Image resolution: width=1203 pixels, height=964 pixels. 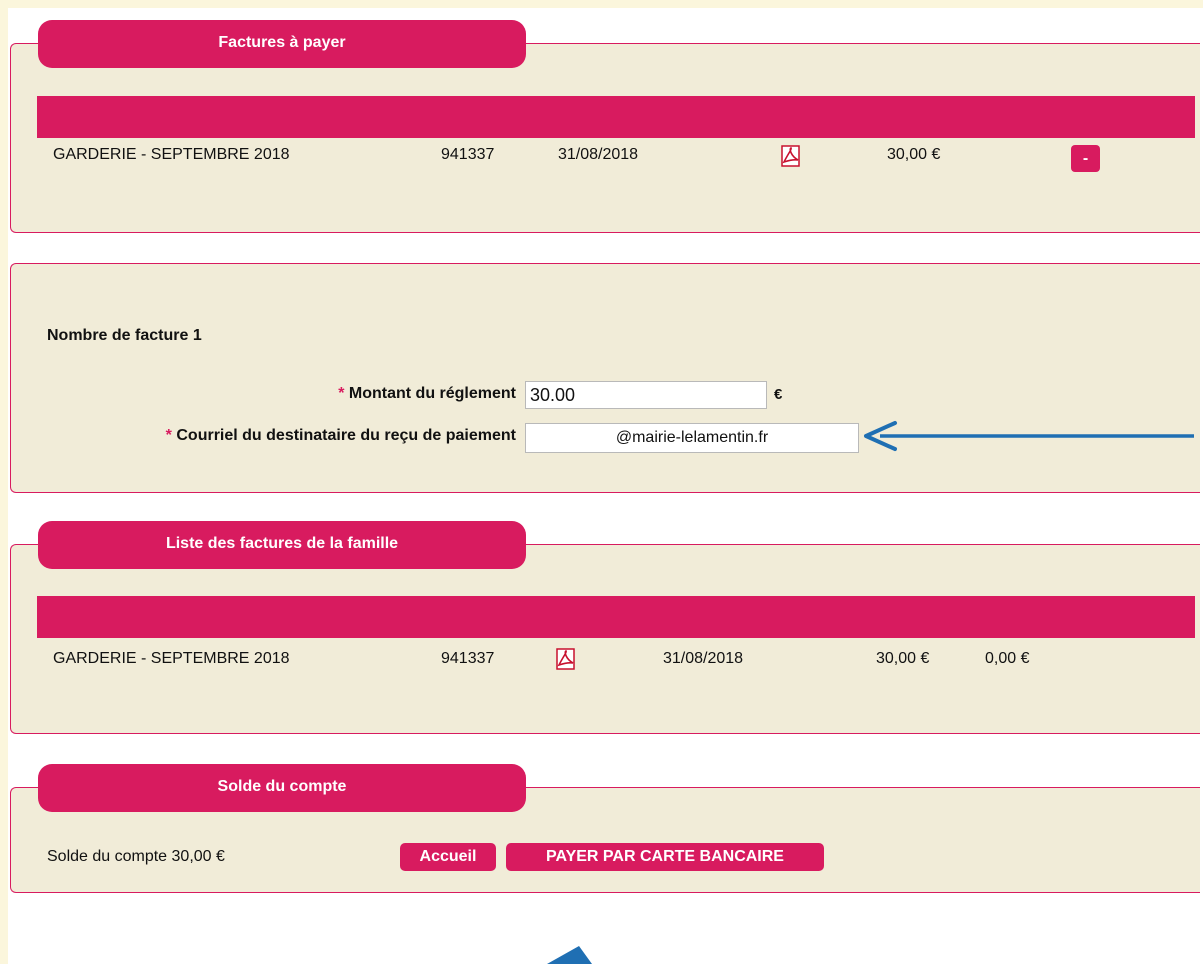 What do you see at coordinates (136, 856) in the screenshot?
I see `solde-text: Solde du compte 30,00 €` at bounding box center [136, 856].